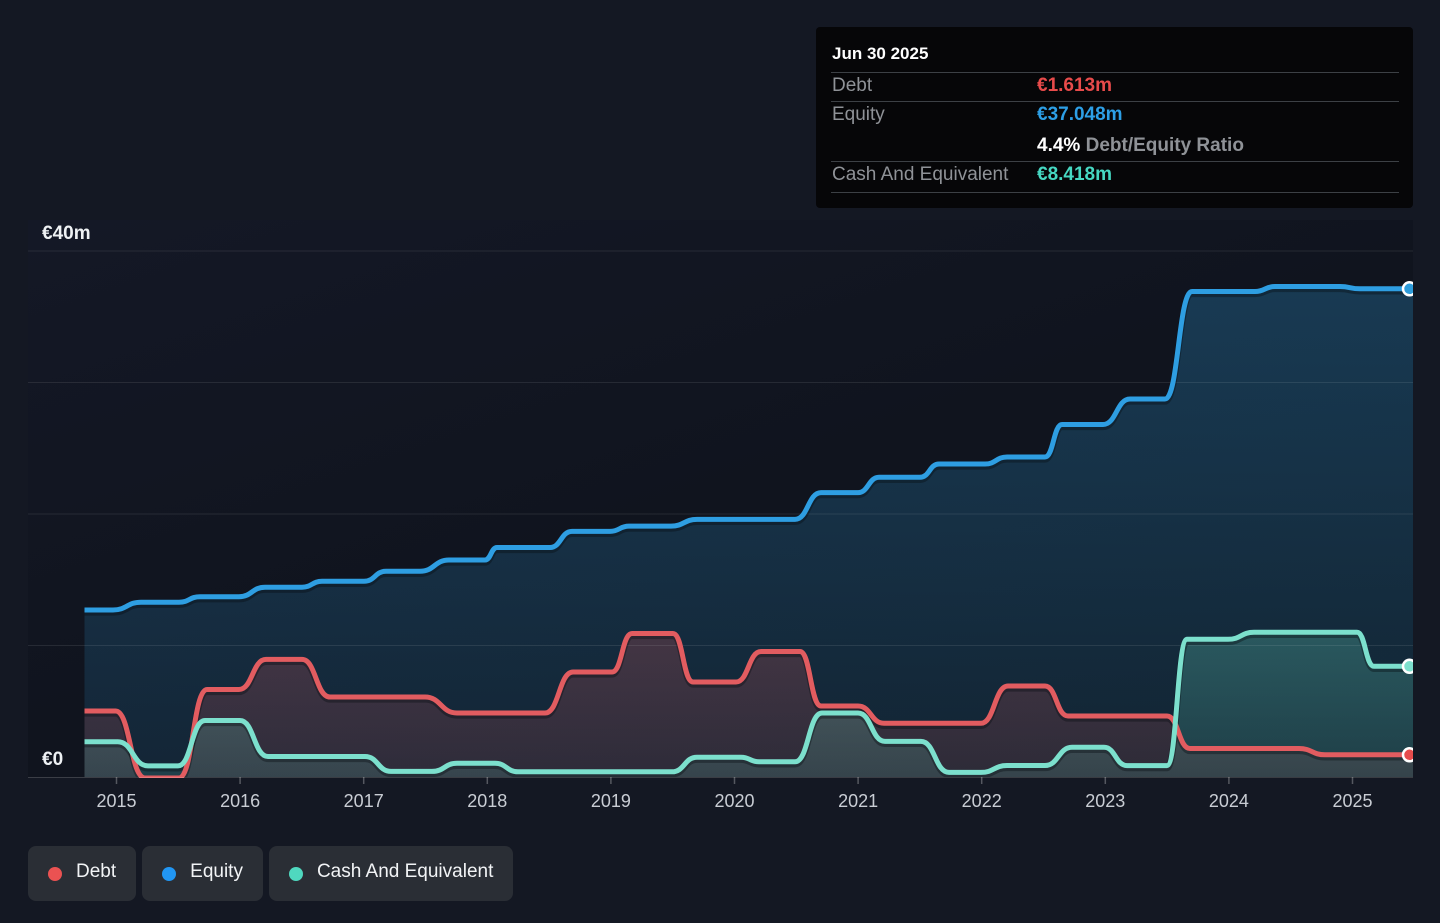 This screenshot has height=923, width=1440. Describe the element at coordinates (66, 233) in the screenshot. I see `svg-text: €40m` at that location.